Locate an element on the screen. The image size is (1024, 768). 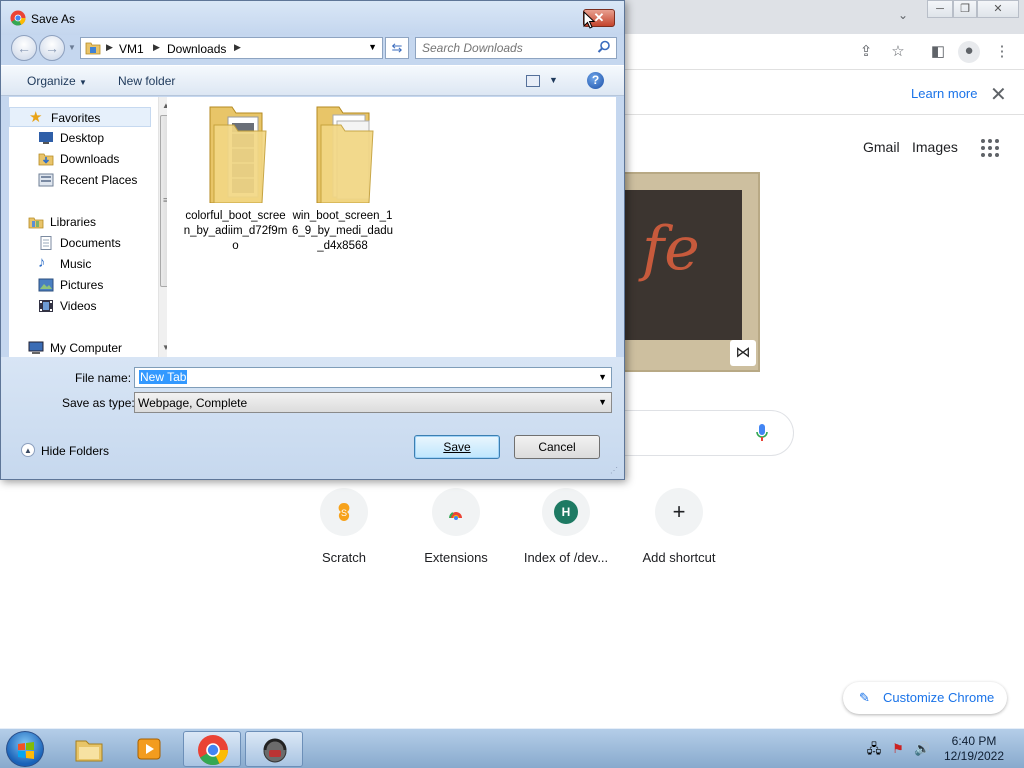
nav-documents: Documents is located at coordinates (80, 243).